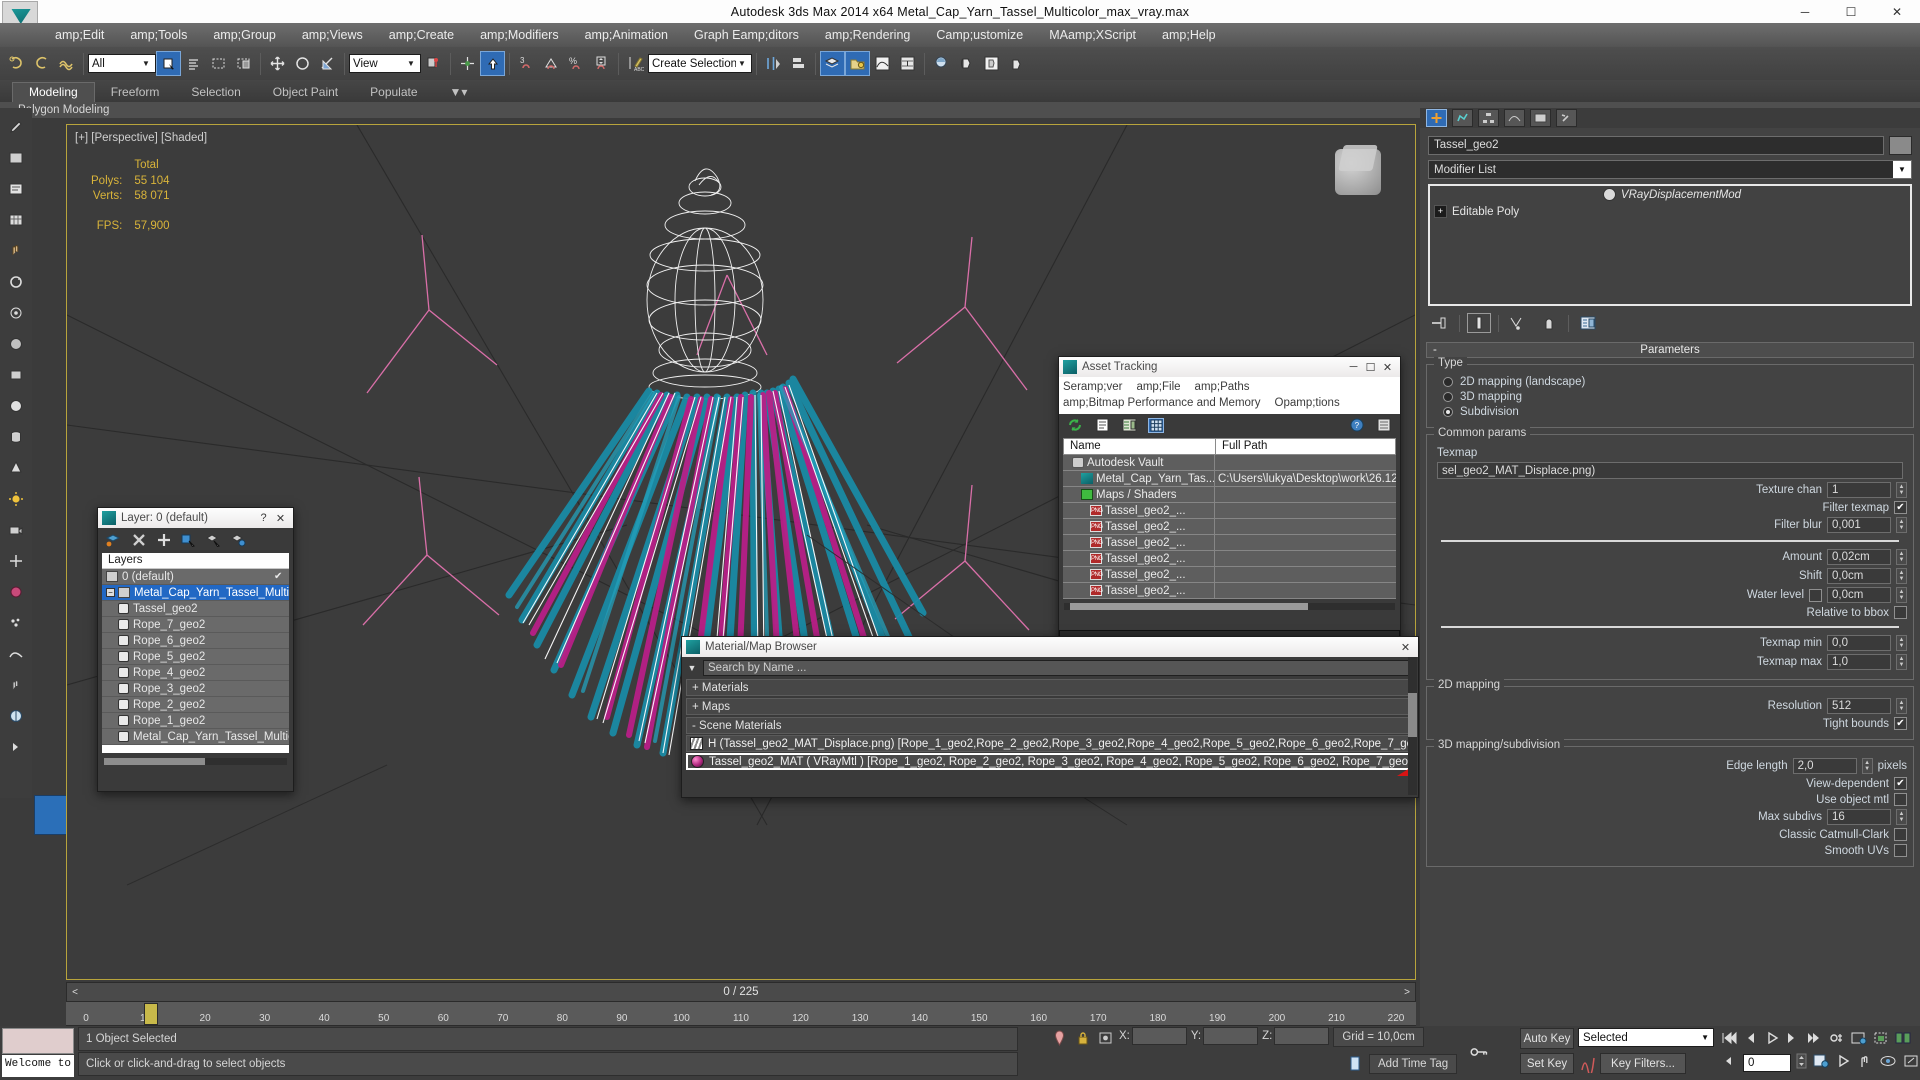 The image size is (1920, 1080). Describe the element at coordinates (195, 577) in the screenshot. I see `layer-row: 0 (default) ✔` at that location.